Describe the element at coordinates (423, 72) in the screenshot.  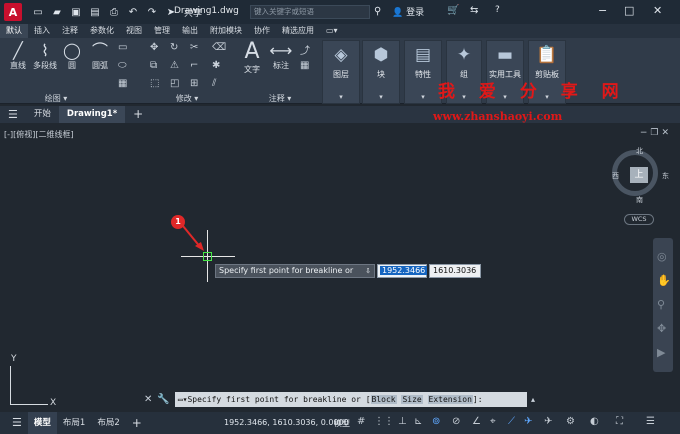
I see `properties-panel: ▤ 特性 ▾` at that location.